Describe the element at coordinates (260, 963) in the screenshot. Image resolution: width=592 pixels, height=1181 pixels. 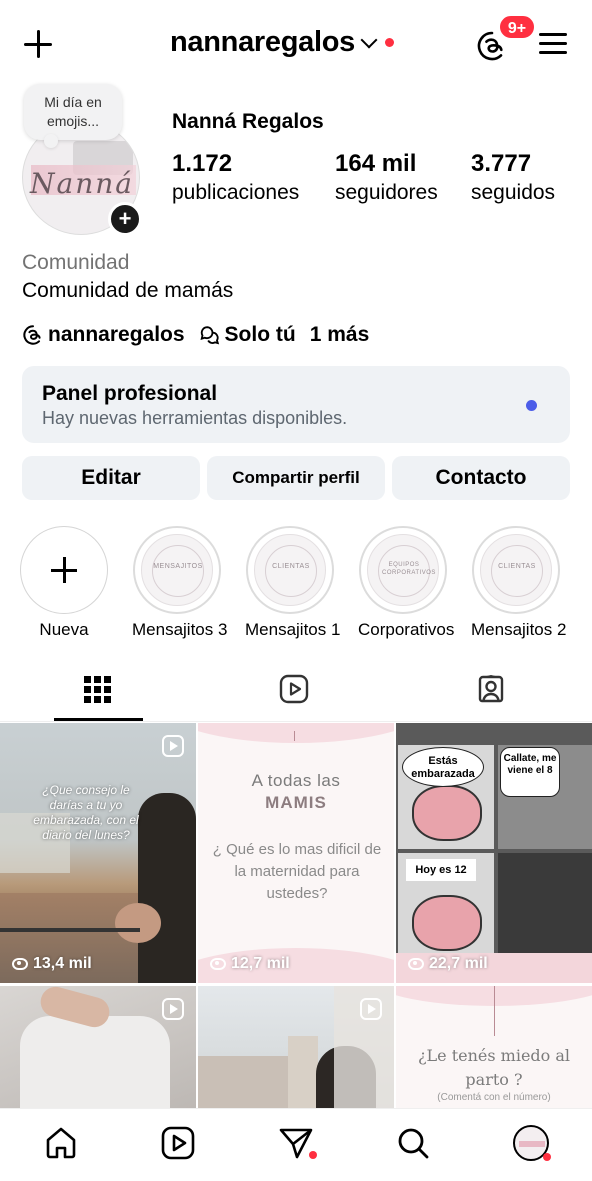
I see `view-count-label: 12,7 mil` at that location.